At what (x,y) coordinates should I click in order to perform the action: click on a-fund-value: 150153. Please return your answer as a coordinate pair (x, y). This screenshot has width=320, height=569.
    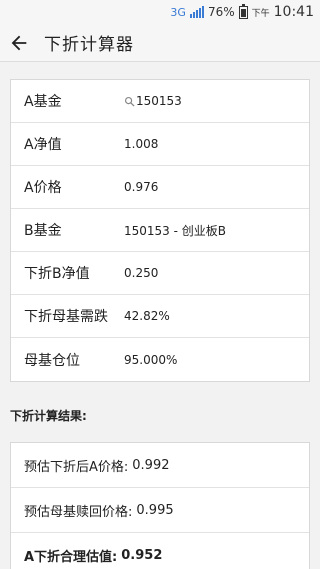
    Looking at the image, I should click on (153, 101).